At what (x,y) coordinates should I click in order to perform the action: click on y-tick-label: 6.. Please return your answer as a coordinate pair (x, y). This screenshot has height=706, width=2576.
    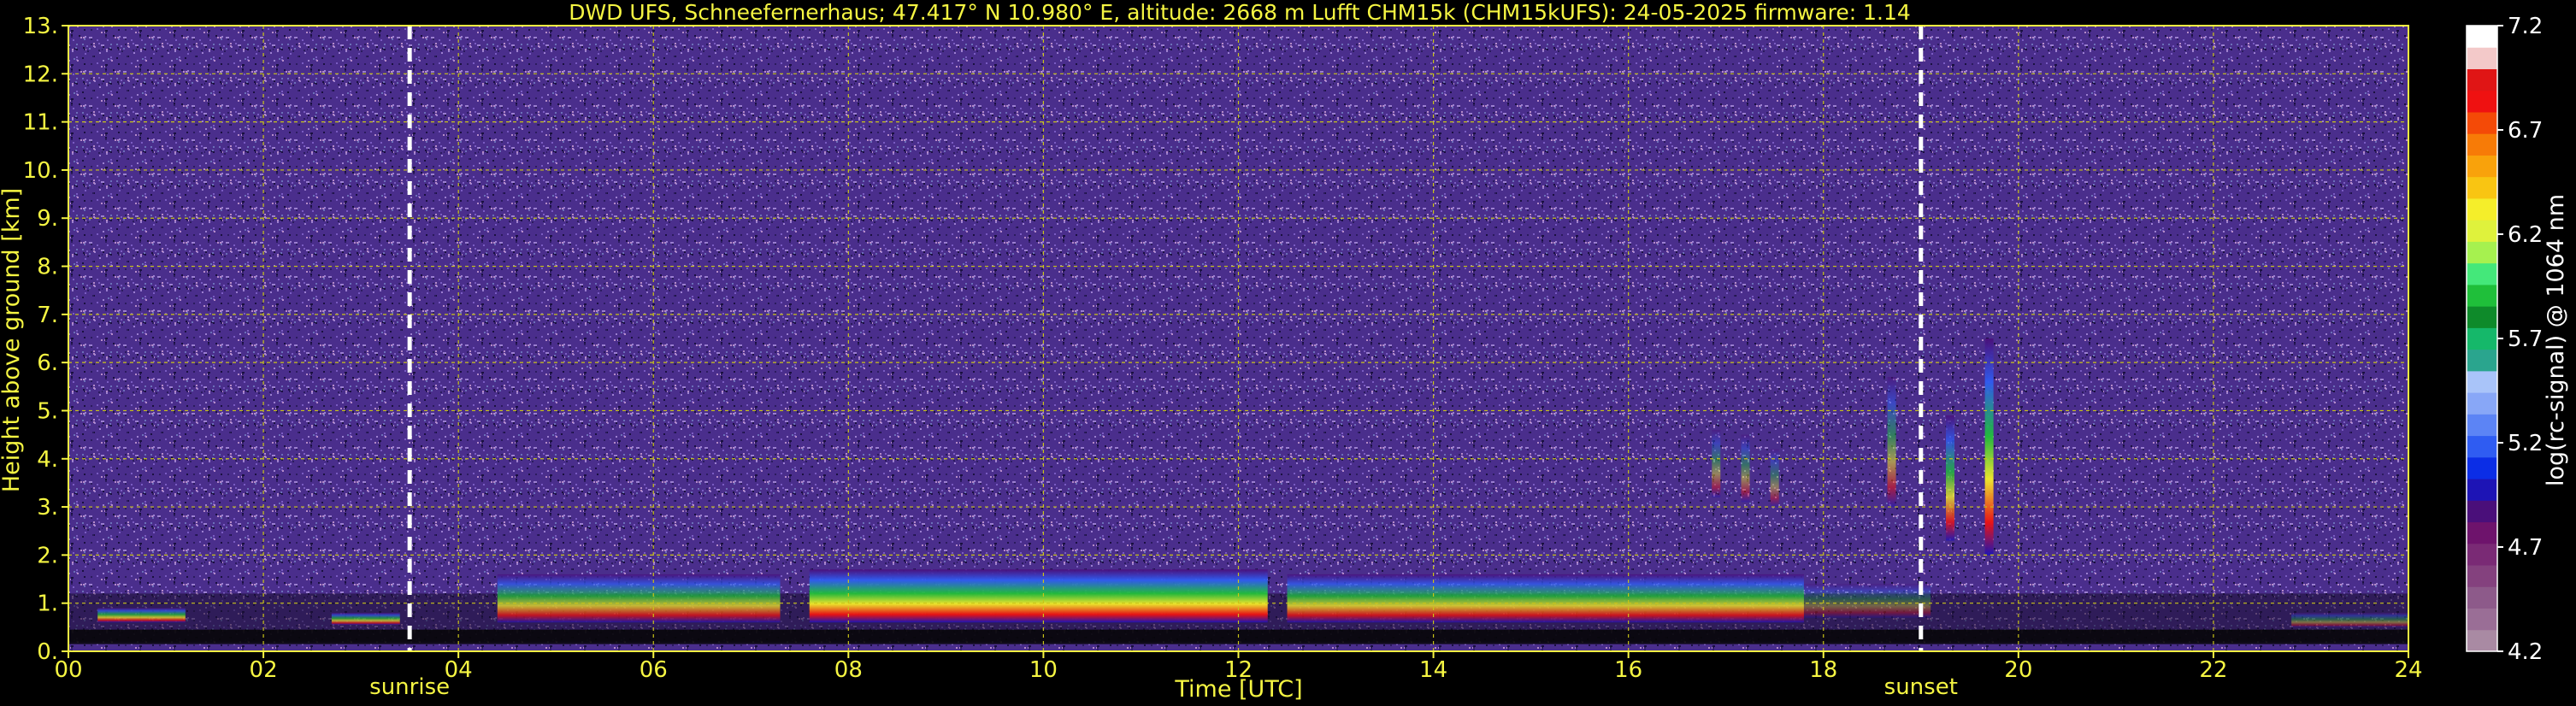
    Looking at the image, I should click on (47, 363).